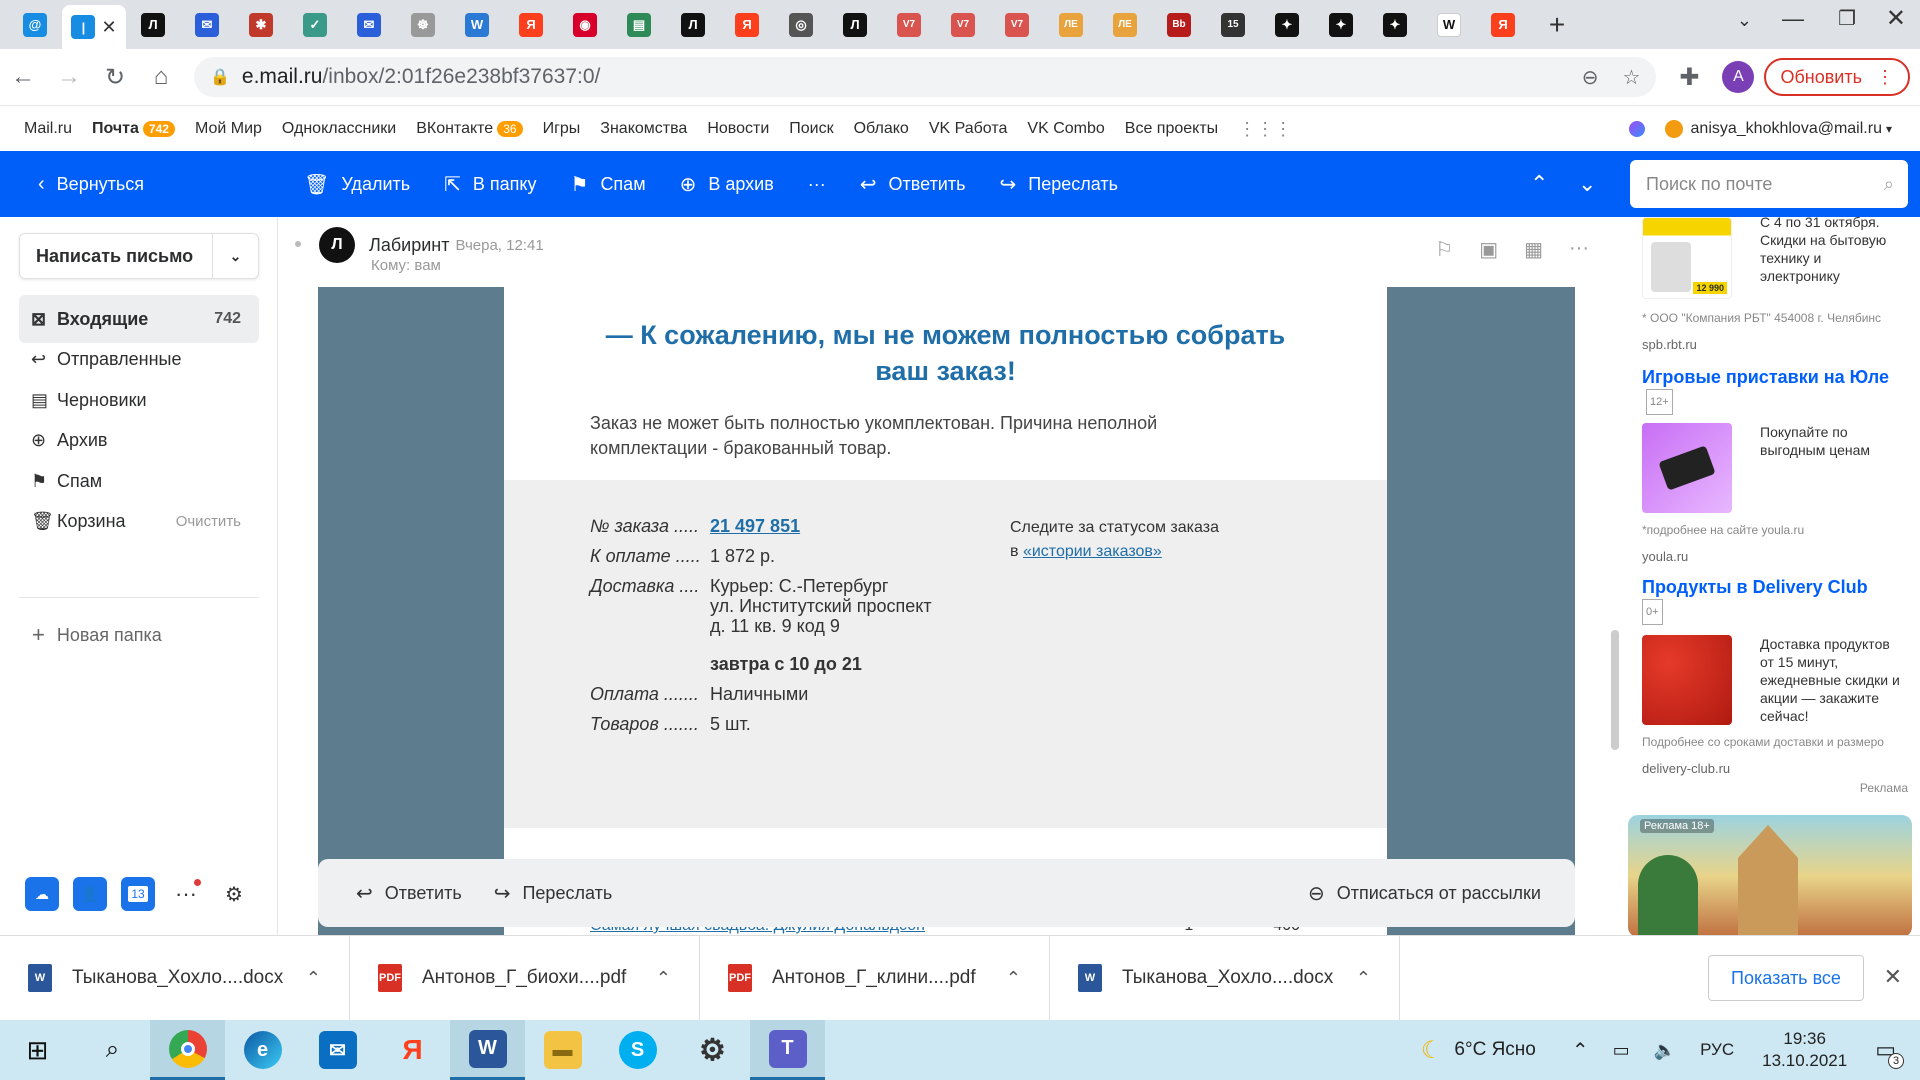  I want to click on ad1-domain: spb.rbt.ru, so click(1669, 344).